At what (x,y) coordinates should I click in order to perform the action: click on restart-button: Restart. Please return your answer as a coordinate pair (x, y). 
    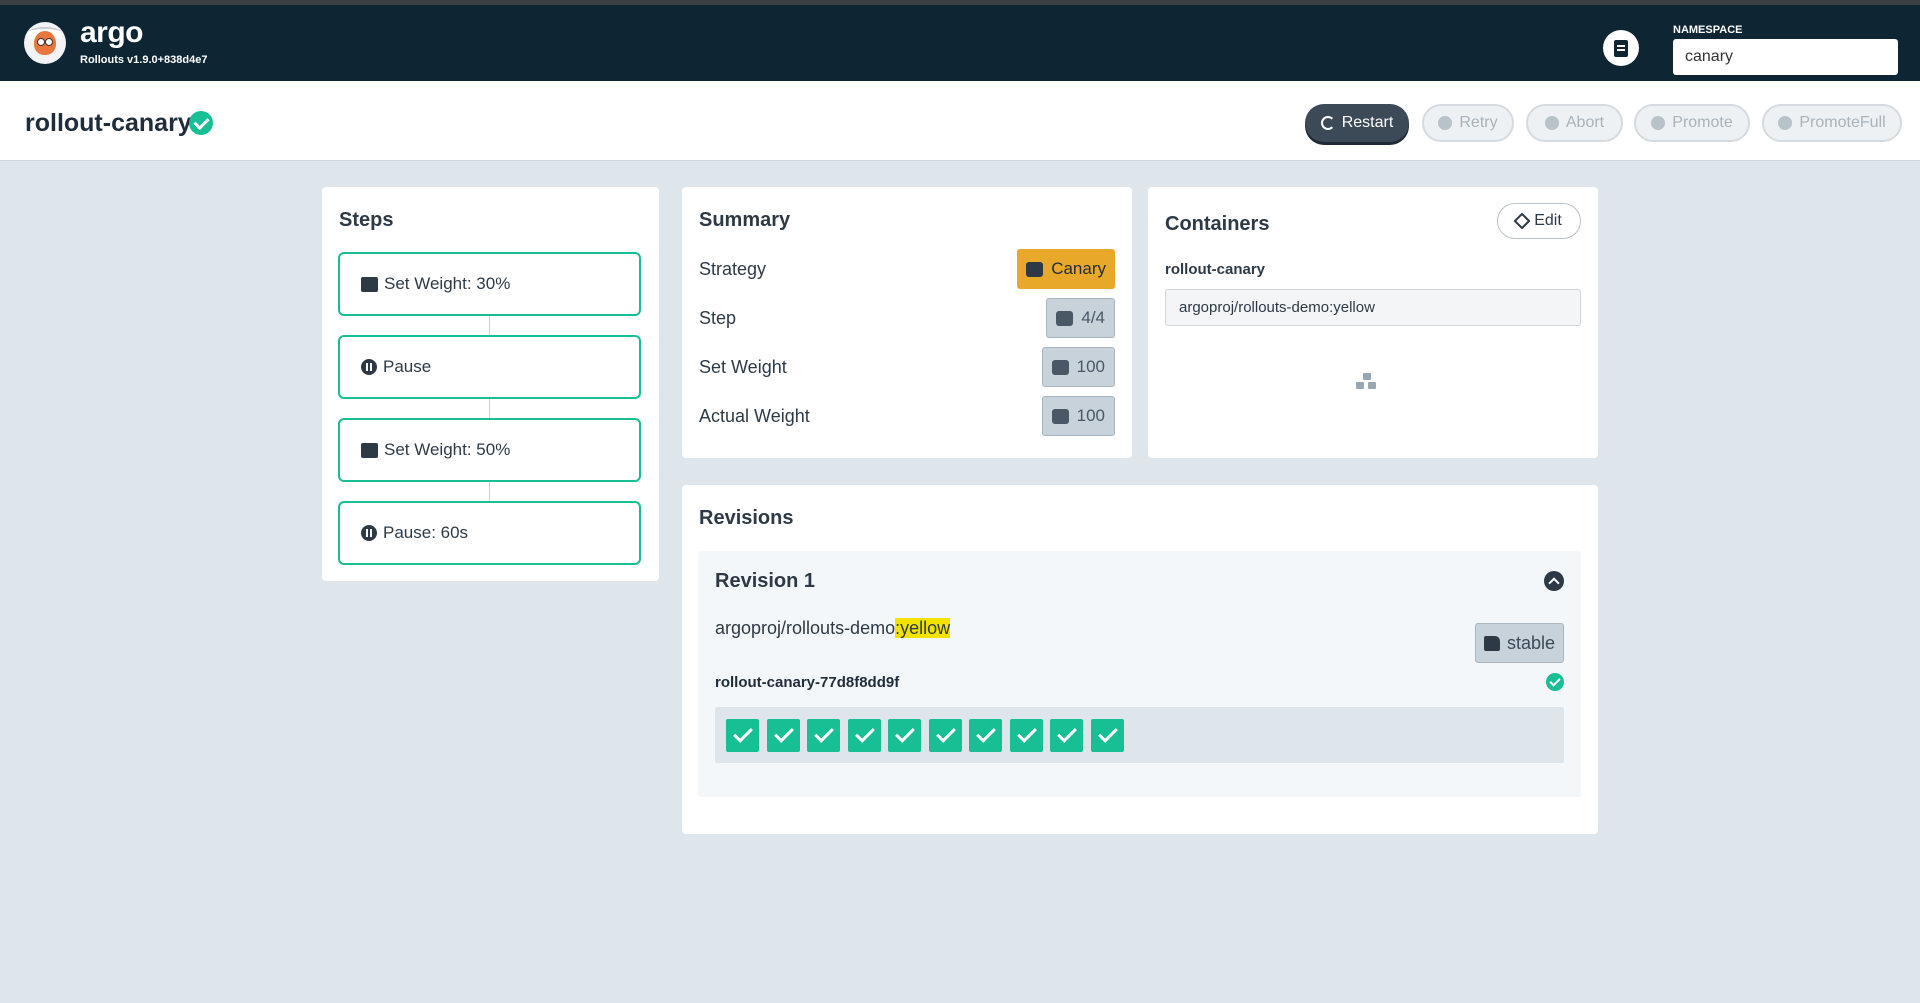
    Looking at the image, I should click on (1357, 123).